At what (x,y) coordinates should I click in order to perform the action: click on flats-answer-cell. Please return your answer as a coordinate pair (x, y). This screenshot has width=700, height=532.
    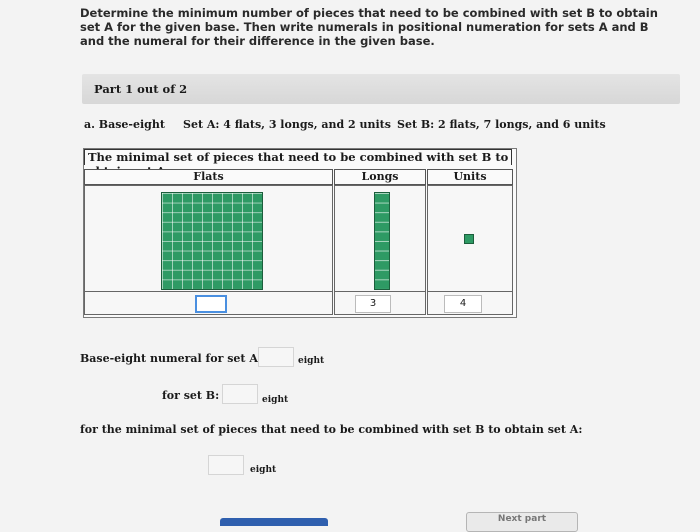
    Looking at the image, I should click on (208, 303).